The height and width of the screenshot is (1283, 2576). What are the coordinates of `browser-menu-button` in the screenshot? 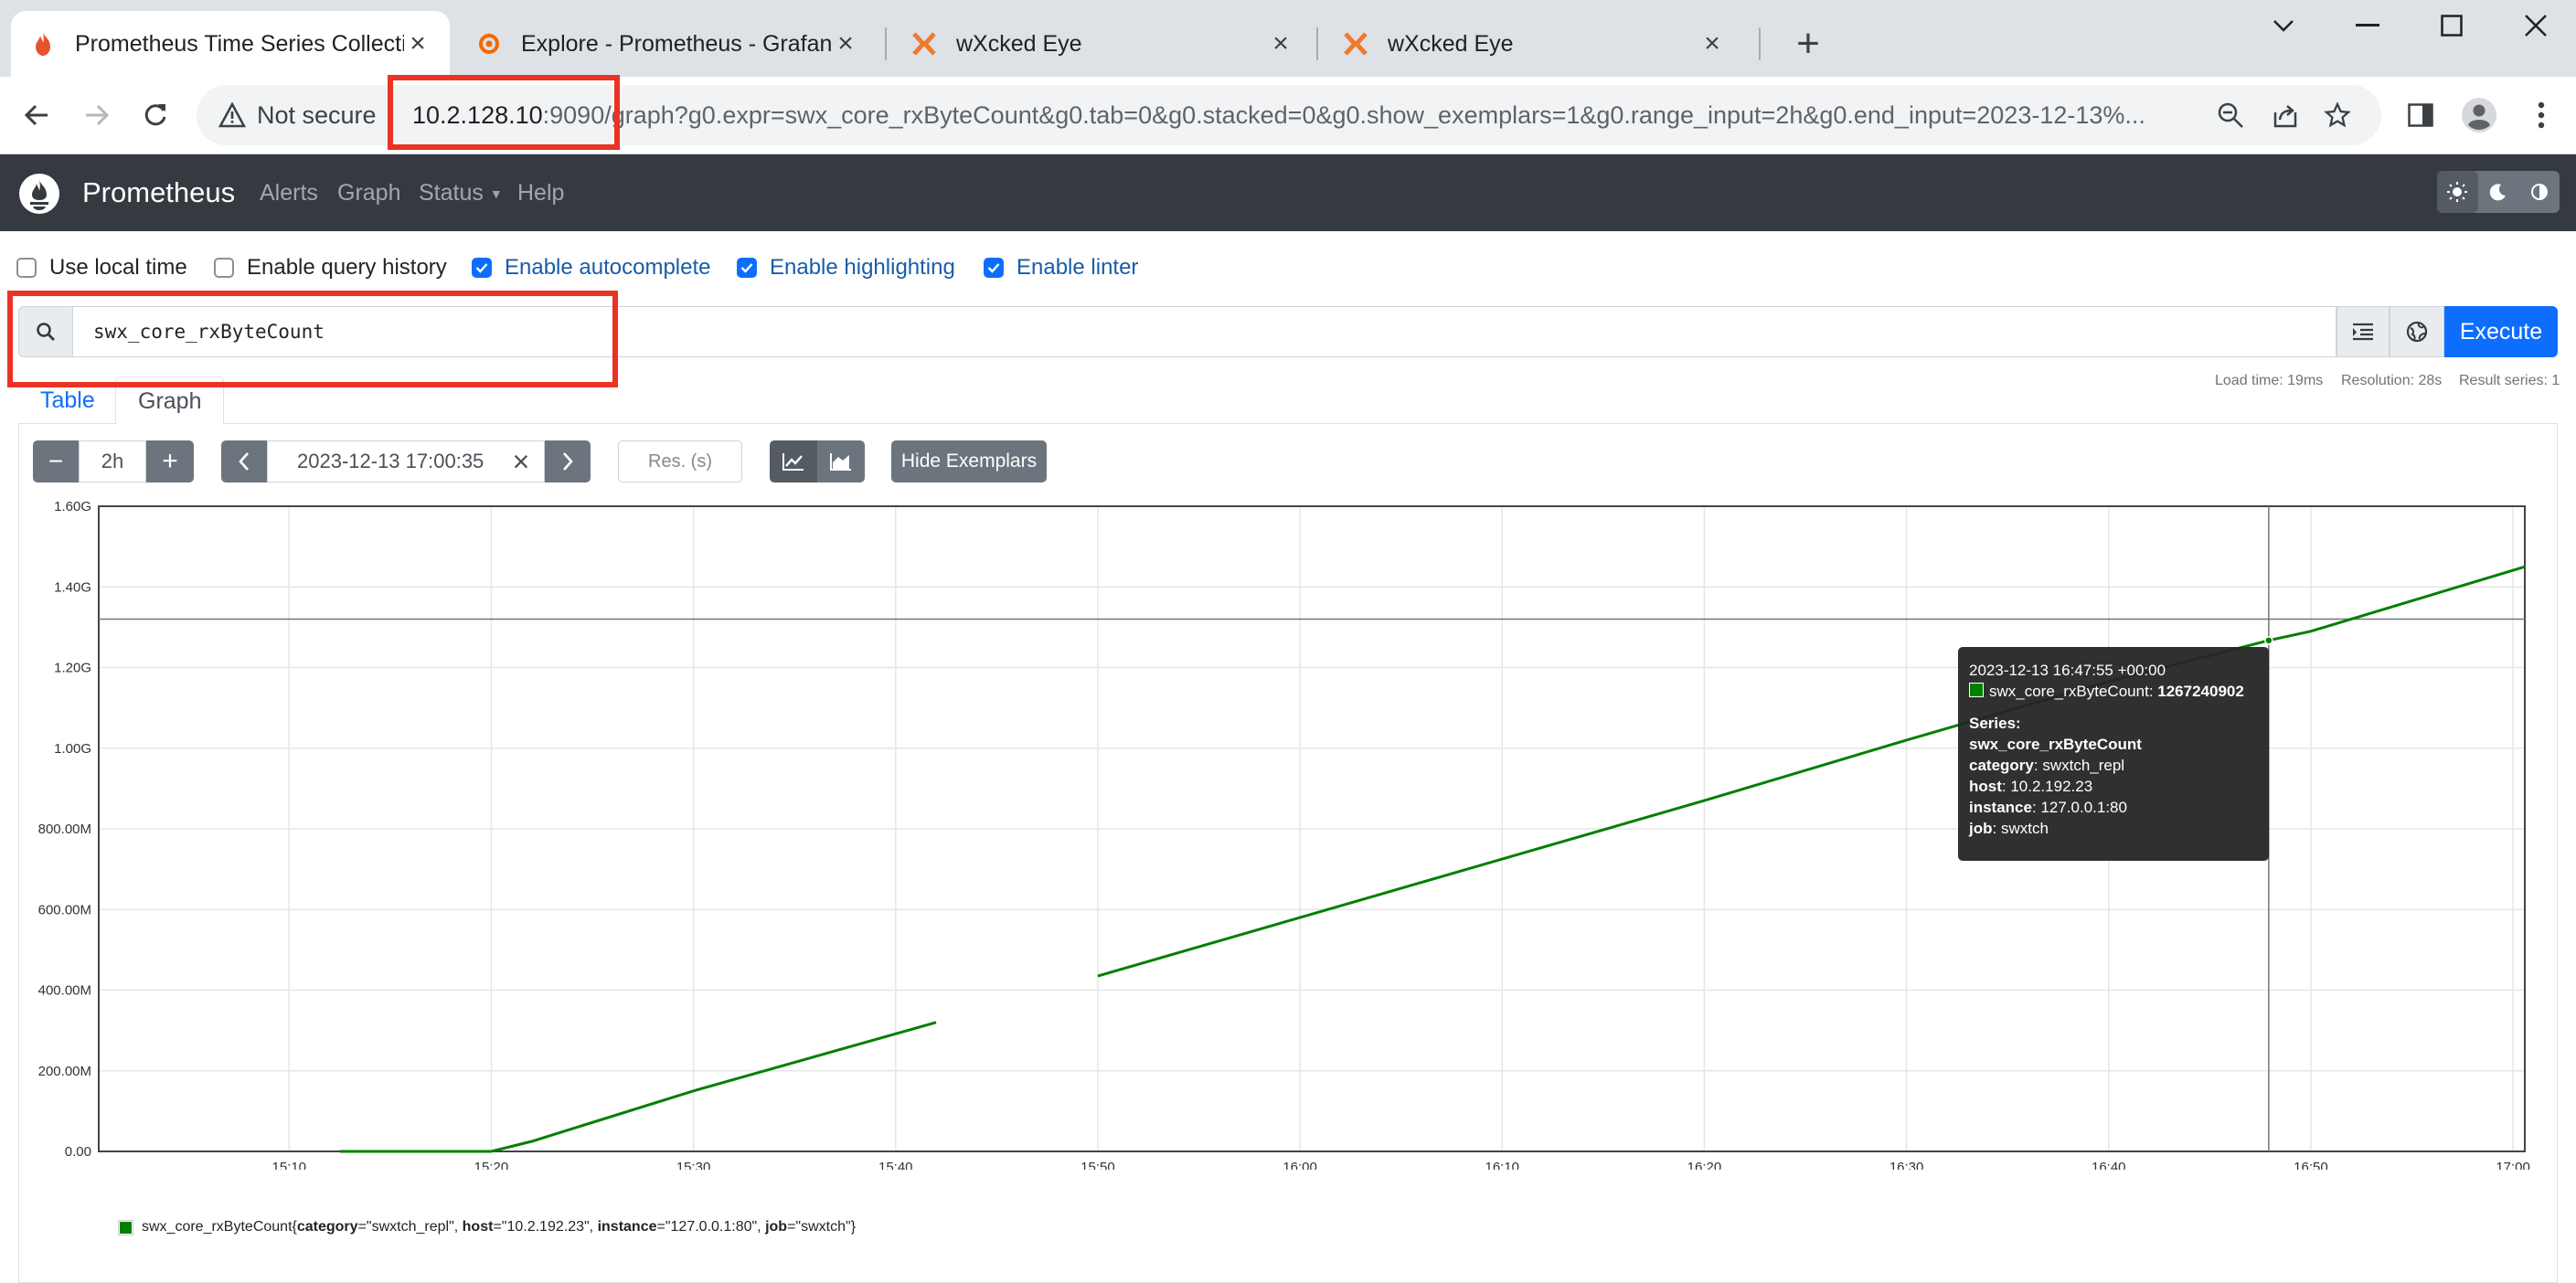 It's located at (2542, 115).